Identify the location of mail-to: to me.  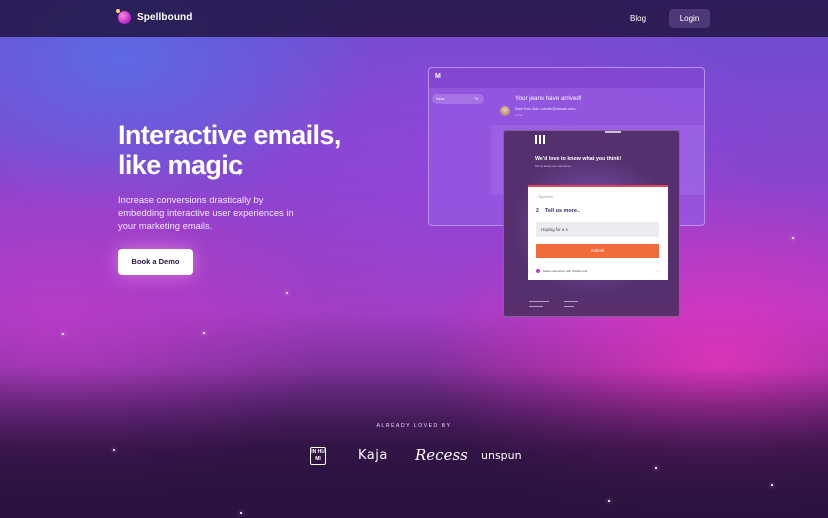
(519, 115).